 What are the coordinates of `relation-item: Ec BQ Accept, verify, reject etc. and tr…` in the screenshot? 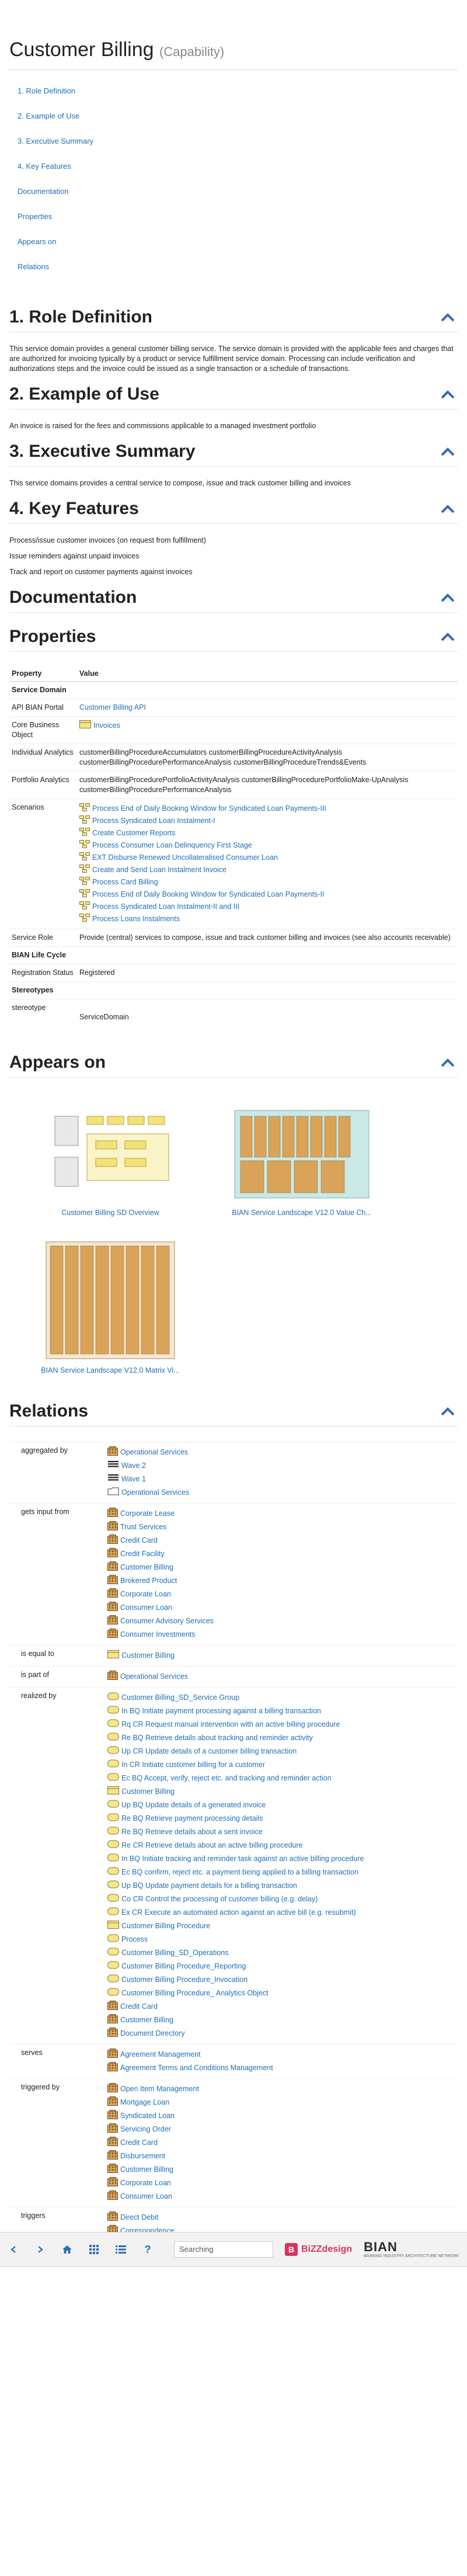 It's located at (281, 1779).